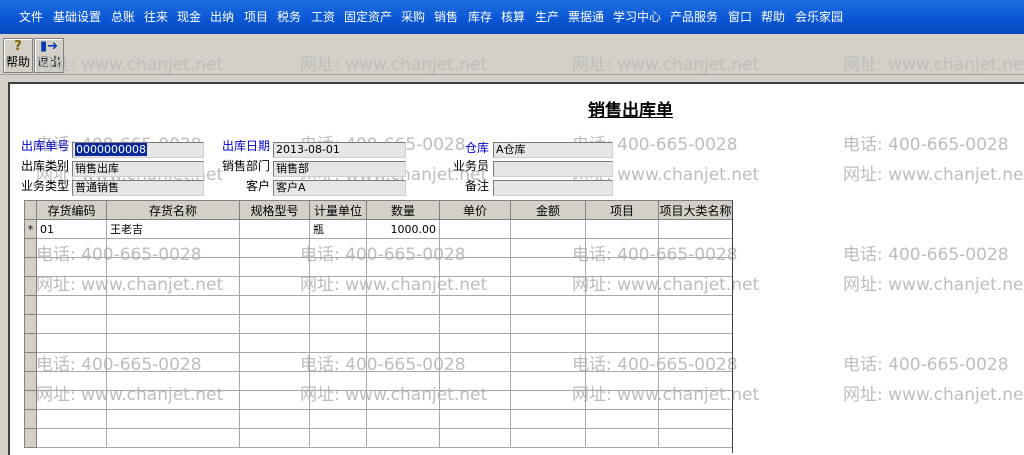 The image size is (1024, 455). What do you see at coordinates (553, 169) in the screenshot?
I see `salesman-field` at bounding box center [553, 169].